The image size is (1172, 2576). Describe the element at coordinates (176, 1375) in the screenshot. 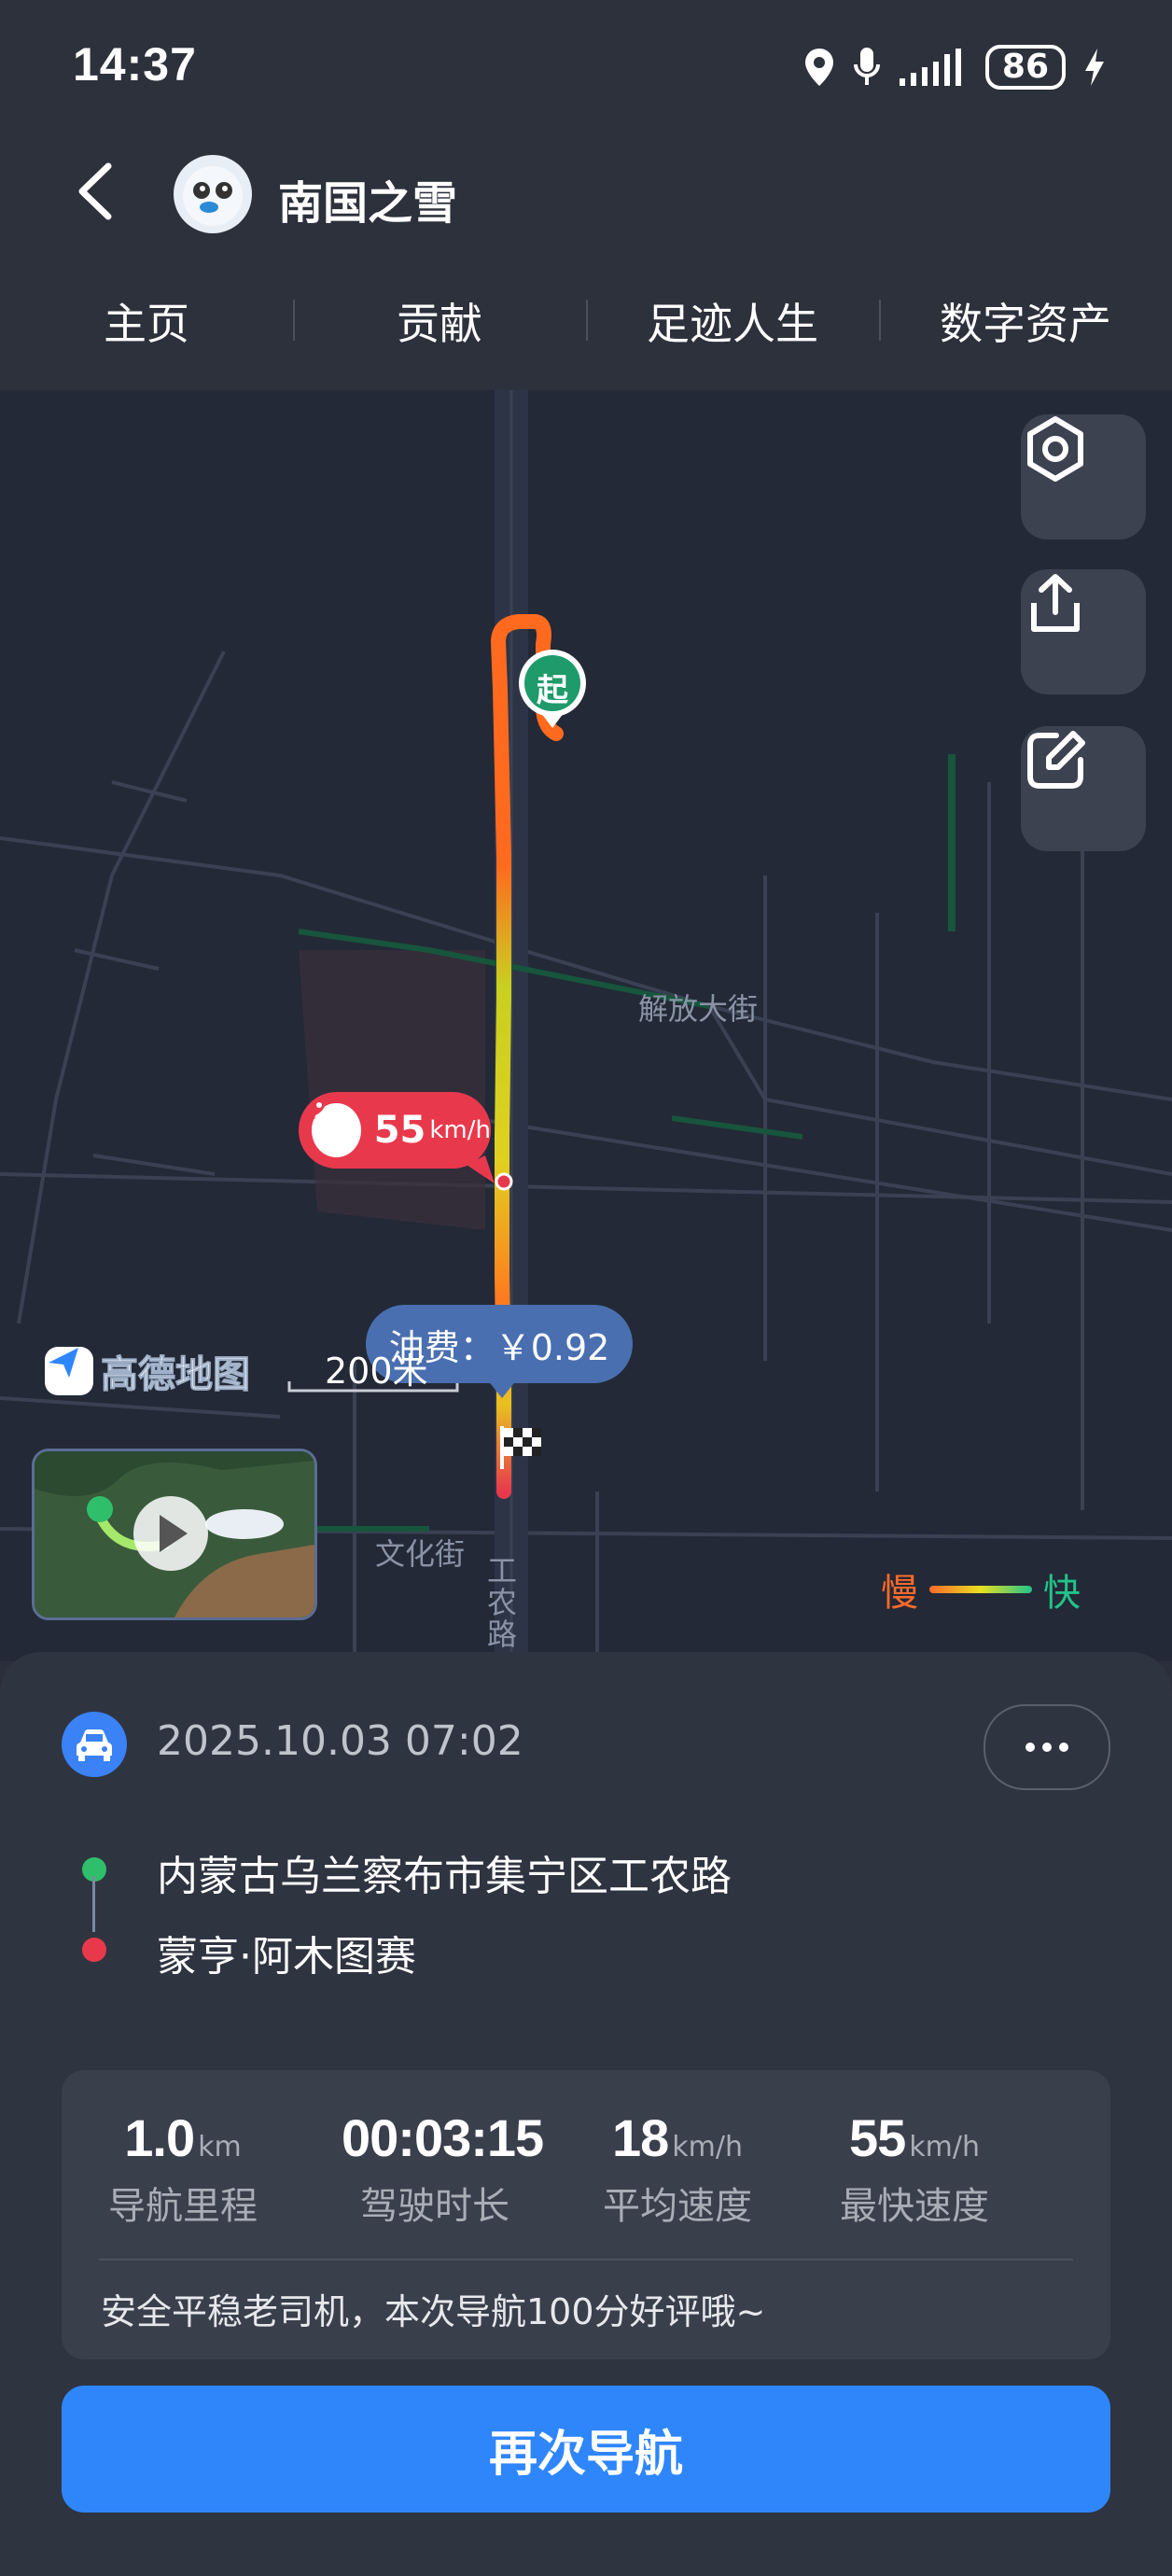

I see `map-logo-text: 高德地图` at that location.